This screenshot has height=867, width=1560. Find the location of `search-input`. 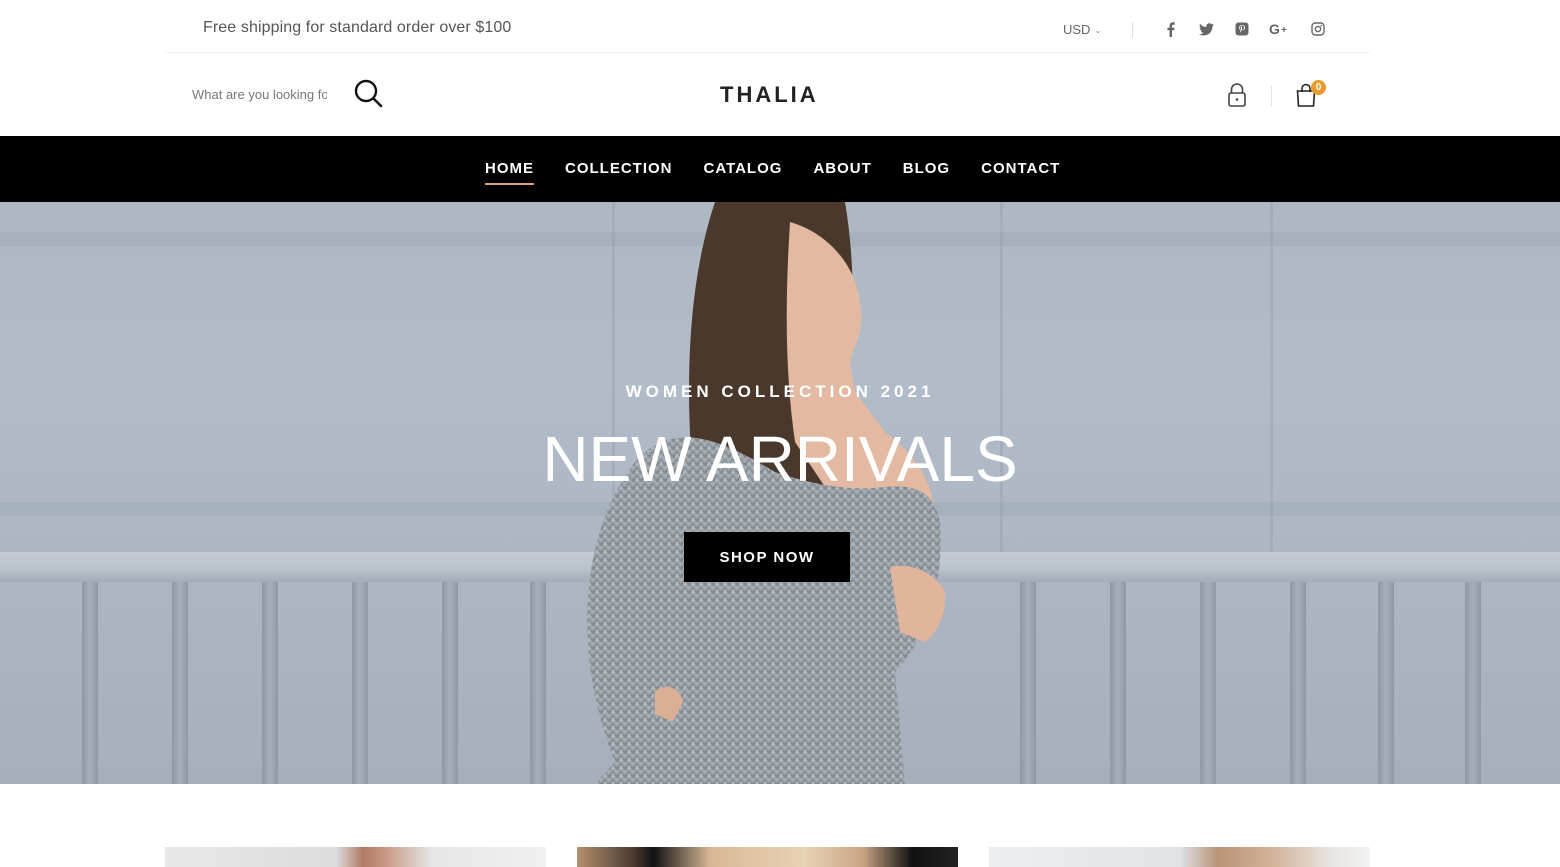

search-input is located at coordinates (259, 94).